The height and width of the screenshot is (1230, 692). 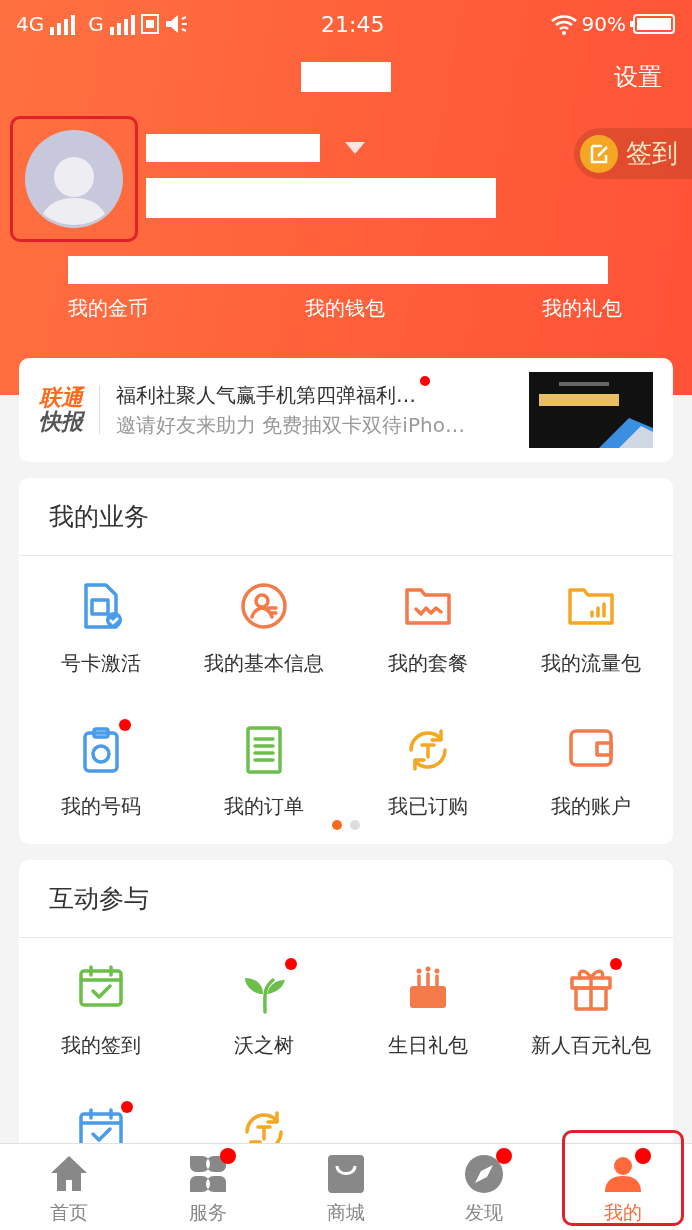 I want to click on network-label: 4G, so click(x=30, y=24).